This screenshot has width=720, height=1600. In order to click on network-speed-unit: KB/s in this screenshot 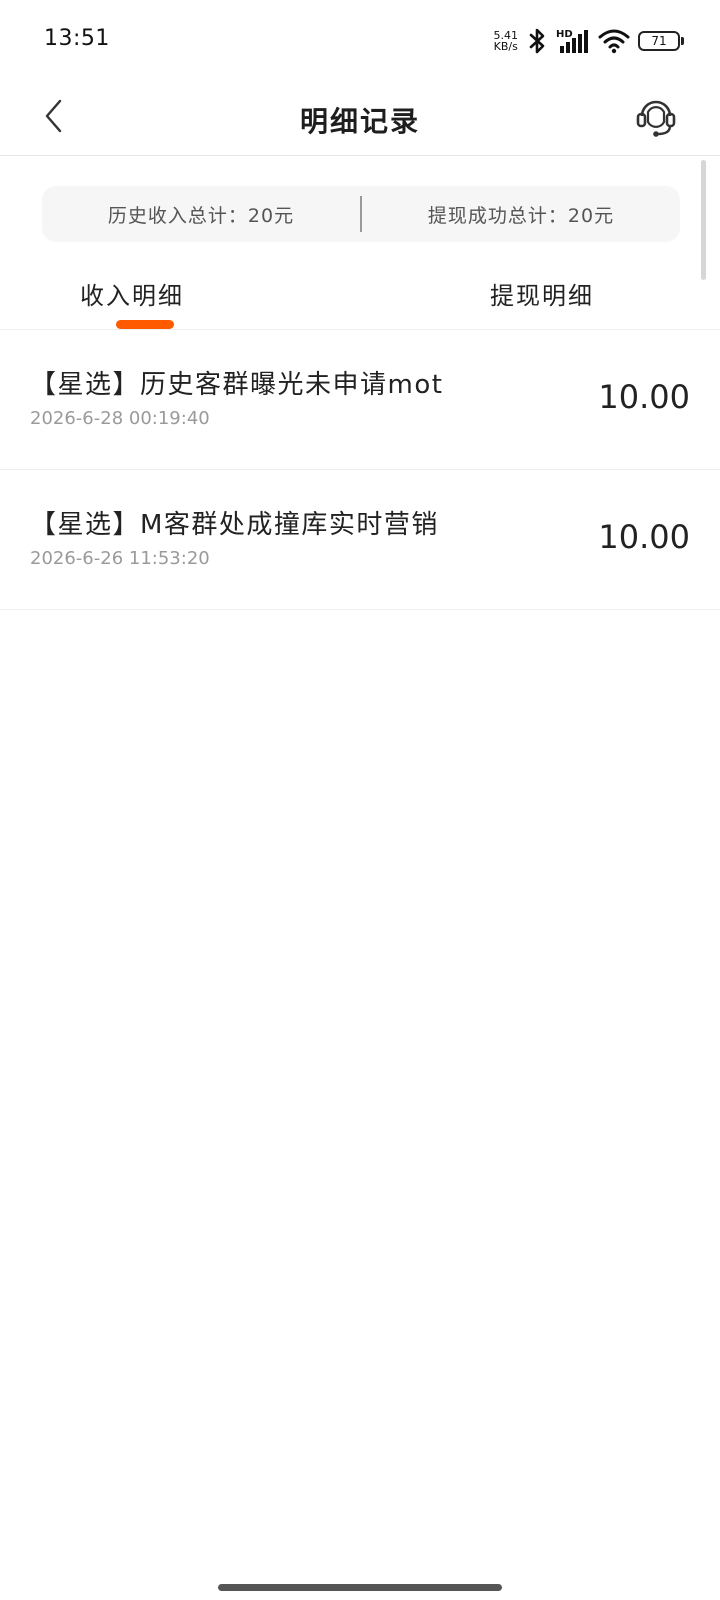, I will do `click(505, 46)`.